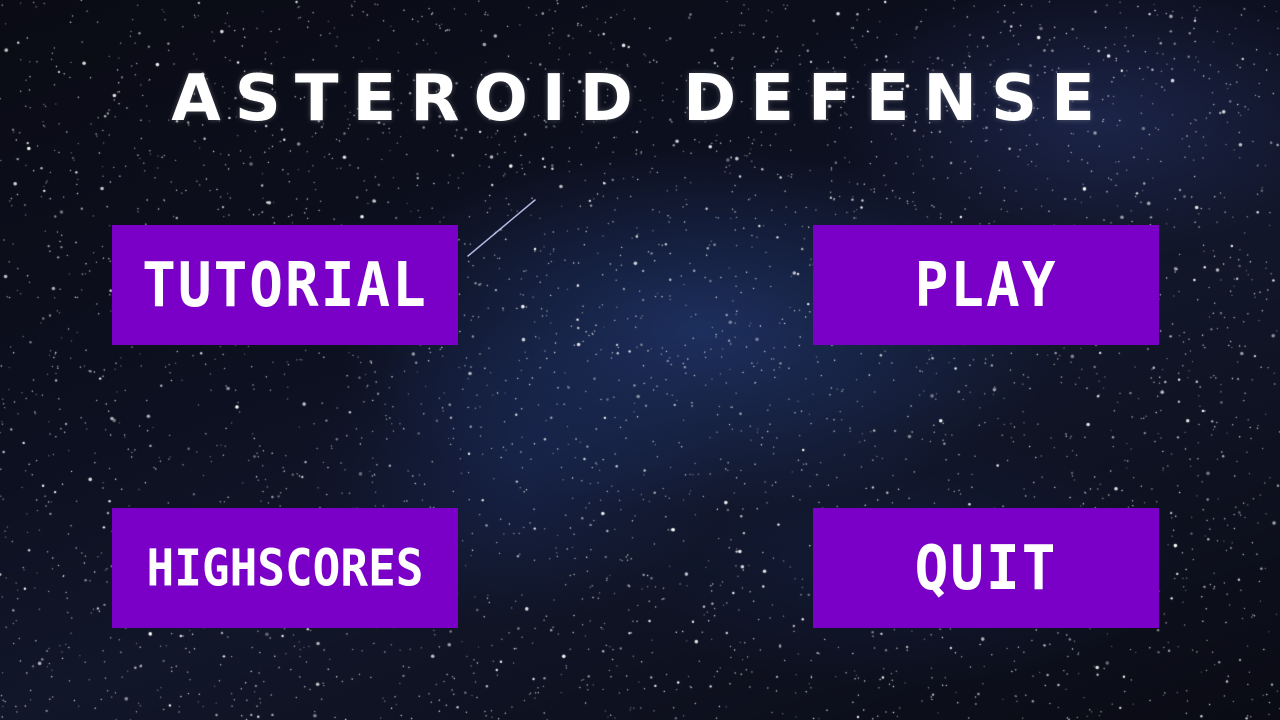 This screenshot has height=720, width=1280. I want to click on tutorial-button: TUTORiAL, so click(285, 285).